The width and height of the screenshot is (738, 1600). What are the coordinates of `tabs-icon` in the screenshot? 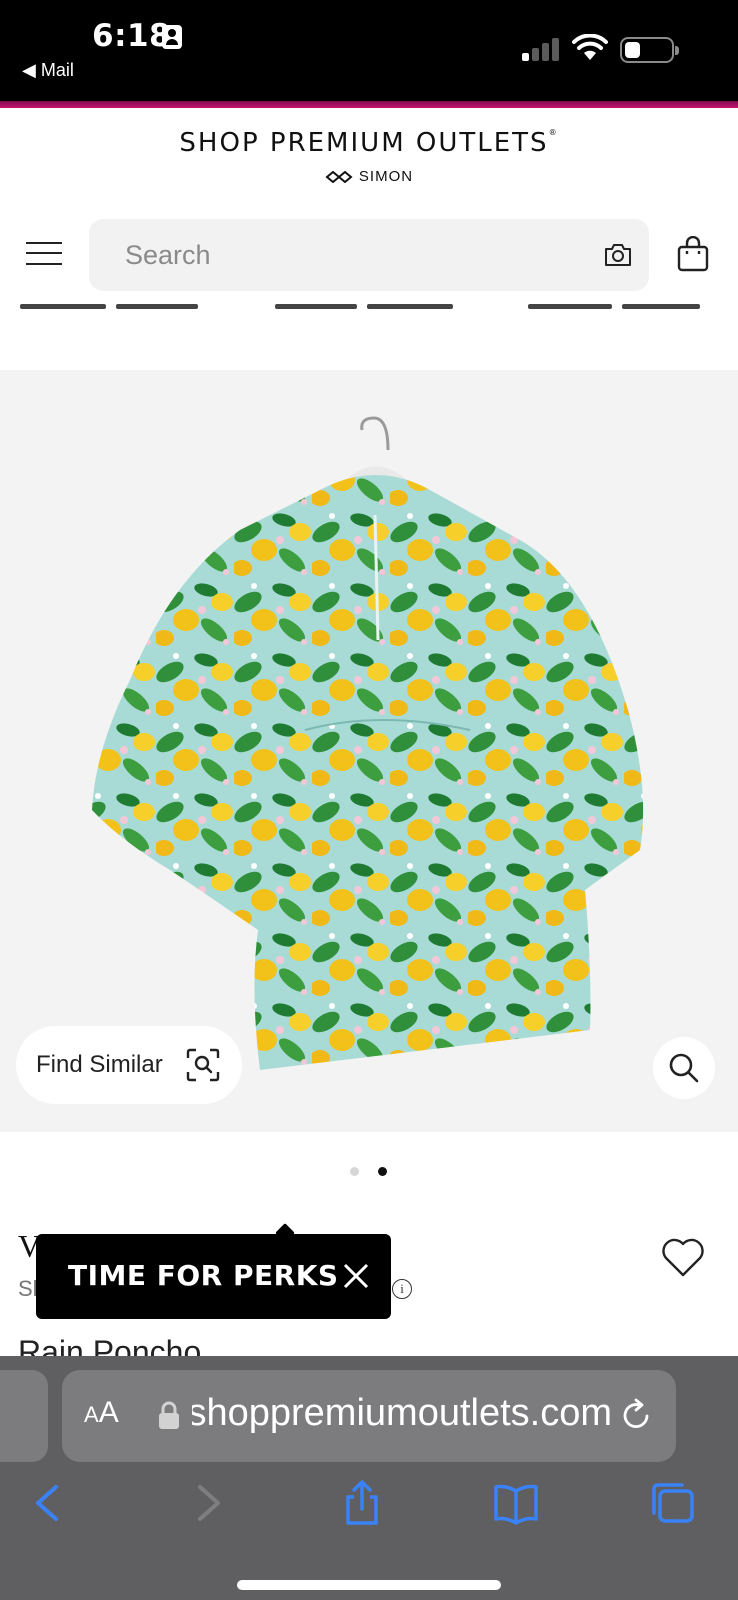 It's located at (672, 1503).